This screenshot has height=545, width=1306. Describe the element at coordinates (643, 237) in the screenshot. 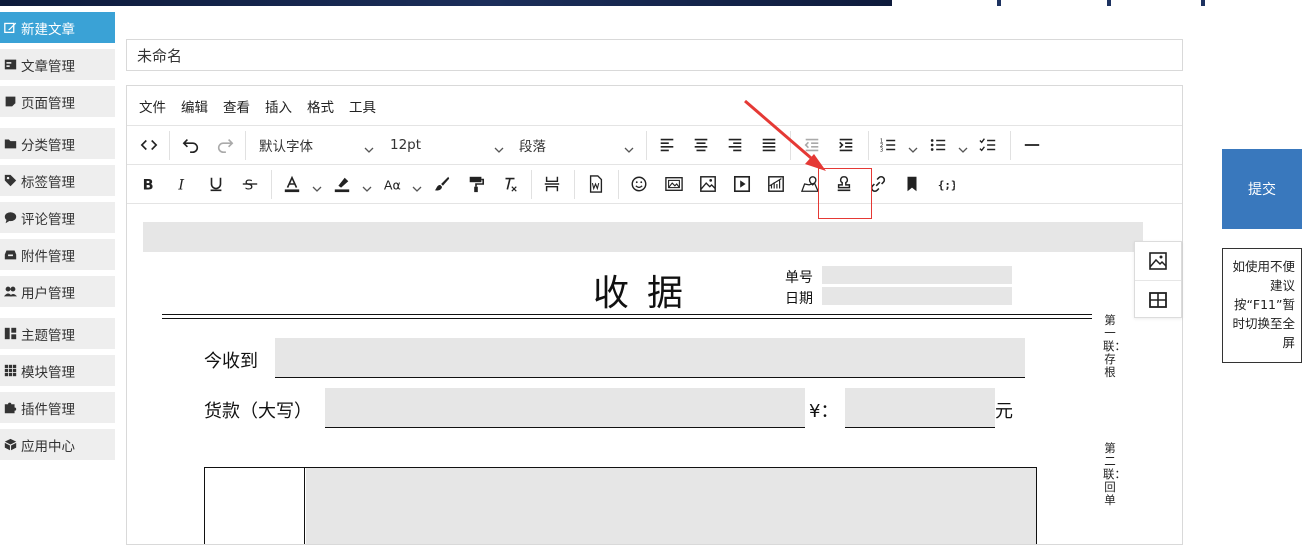

I see `header-field` at that location.